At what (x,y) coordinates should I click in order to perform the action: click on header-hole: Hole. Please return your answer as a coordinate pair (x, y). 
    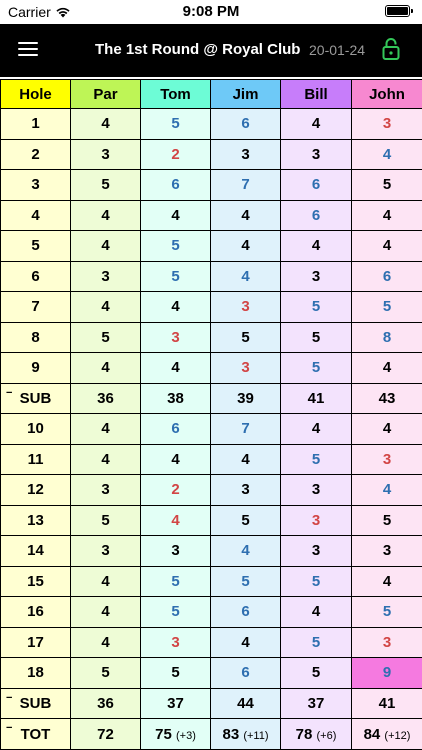
    Looking at the image, I should click on (35, 94).